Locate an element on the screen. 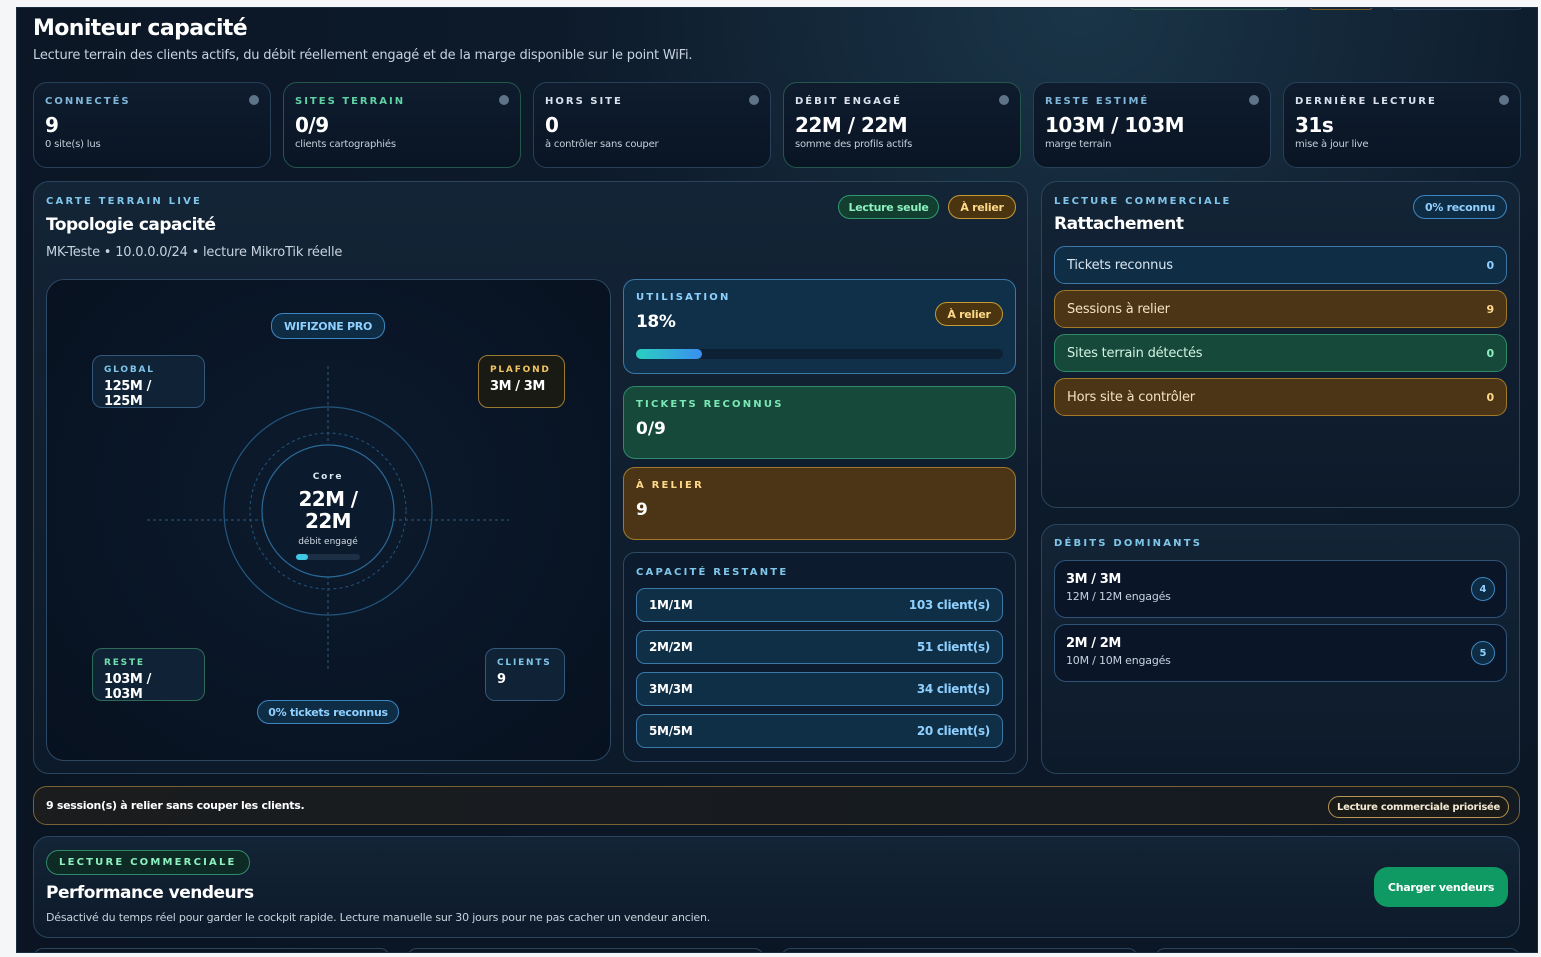 Image resolution: width=1541 pixels, height=957 pixels. core-label: Core is located at coordinates (328, 477).